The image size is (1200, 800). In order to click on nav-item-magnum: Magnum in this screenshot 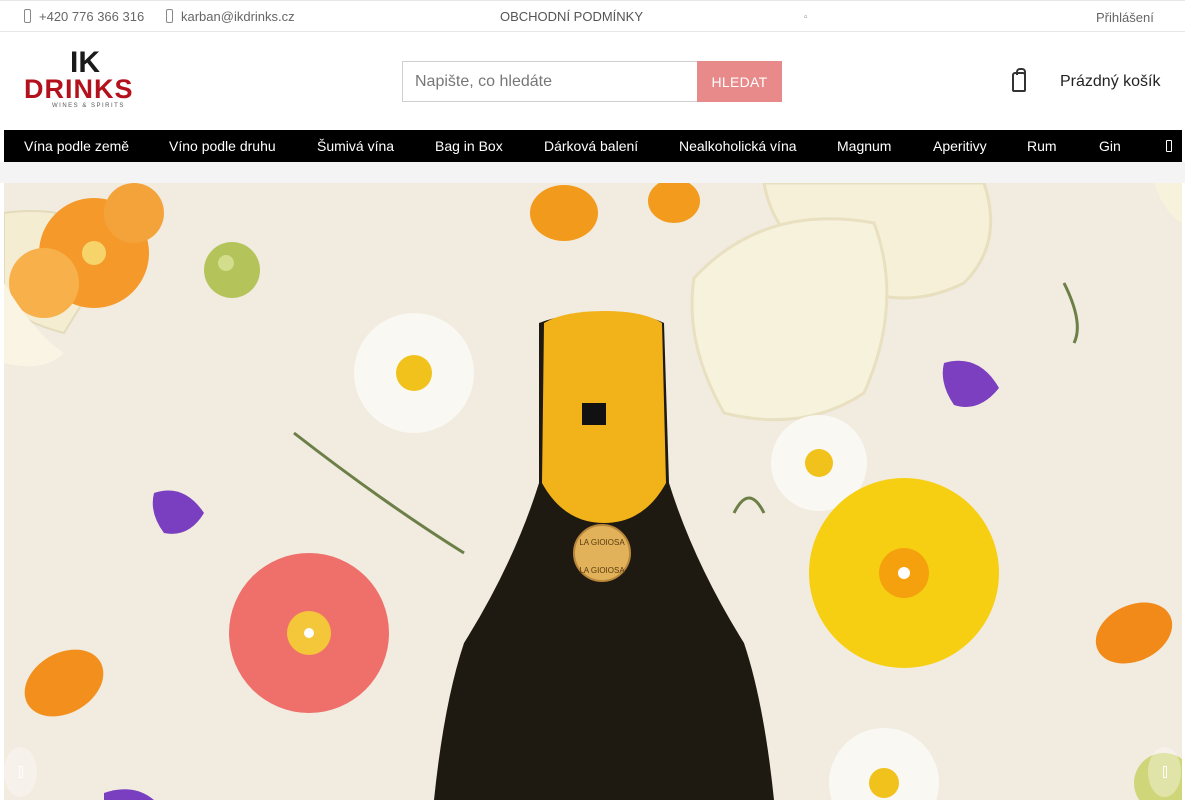, I will do `click(864, 146)`.